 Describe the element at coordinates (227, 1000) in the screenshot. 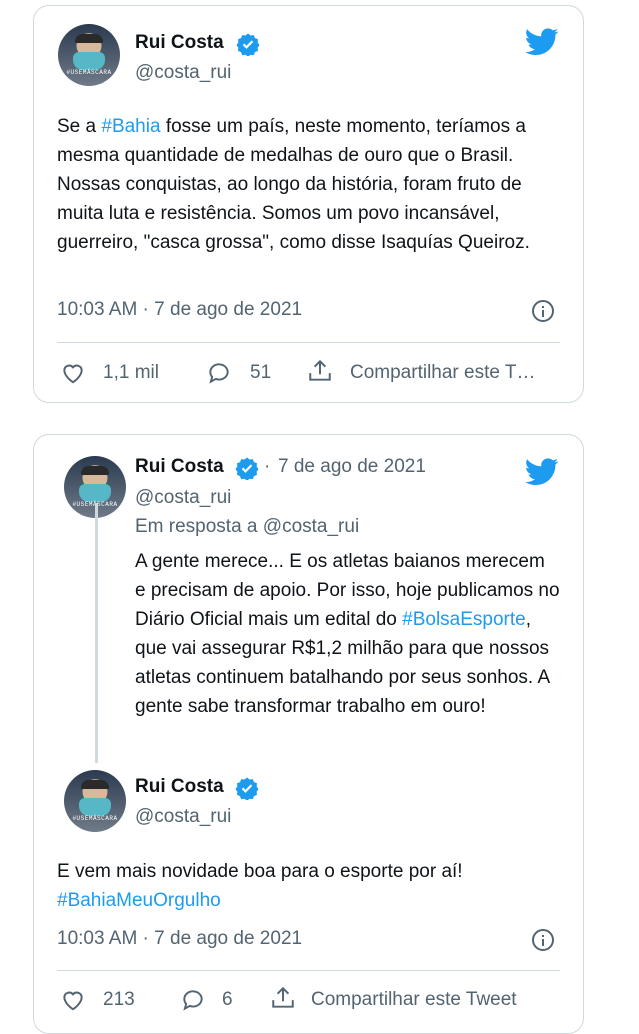

I see `reply-count: 6` at that location.